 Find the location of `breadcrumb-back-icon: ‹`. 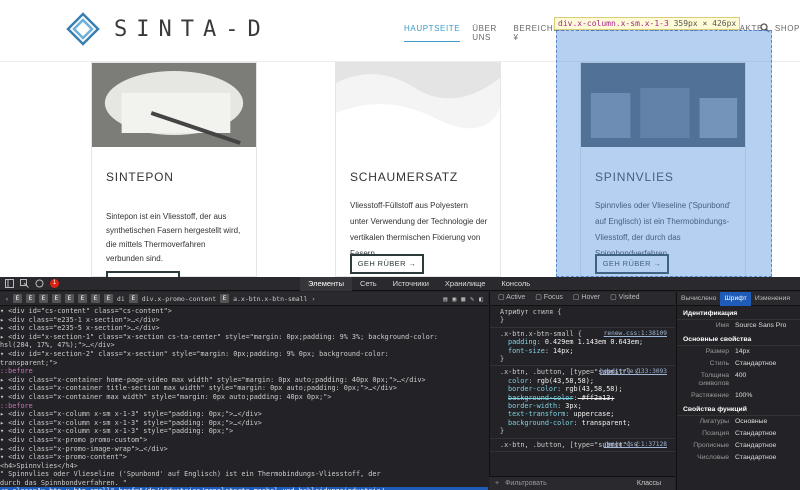

breadcrumb-back-icon: ‹ is located at coordinates (7, 299).